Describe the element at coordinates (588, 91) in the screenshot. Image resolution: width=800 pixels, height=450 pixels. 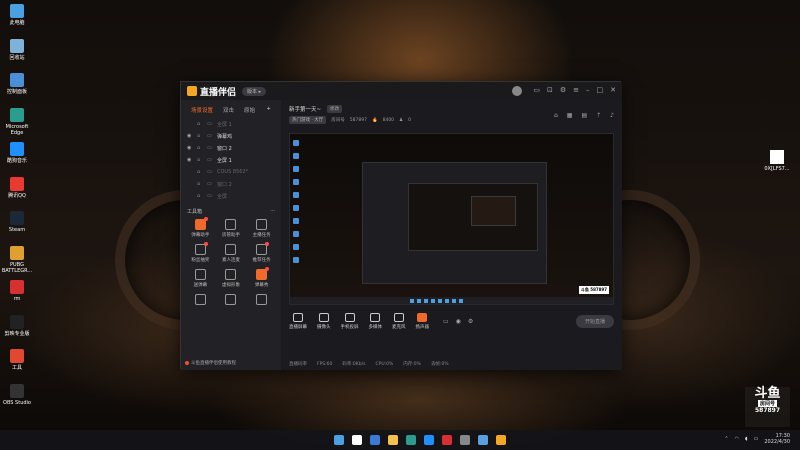
I see `minimize-icon: –` at that location.